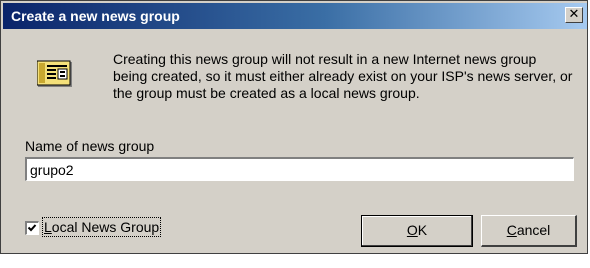 The height and width of the screenshot is (268, 590). Describe the element at coordinates (95, 16) in the screenshot. I see `dialog-title: Create a new news group` at that location.